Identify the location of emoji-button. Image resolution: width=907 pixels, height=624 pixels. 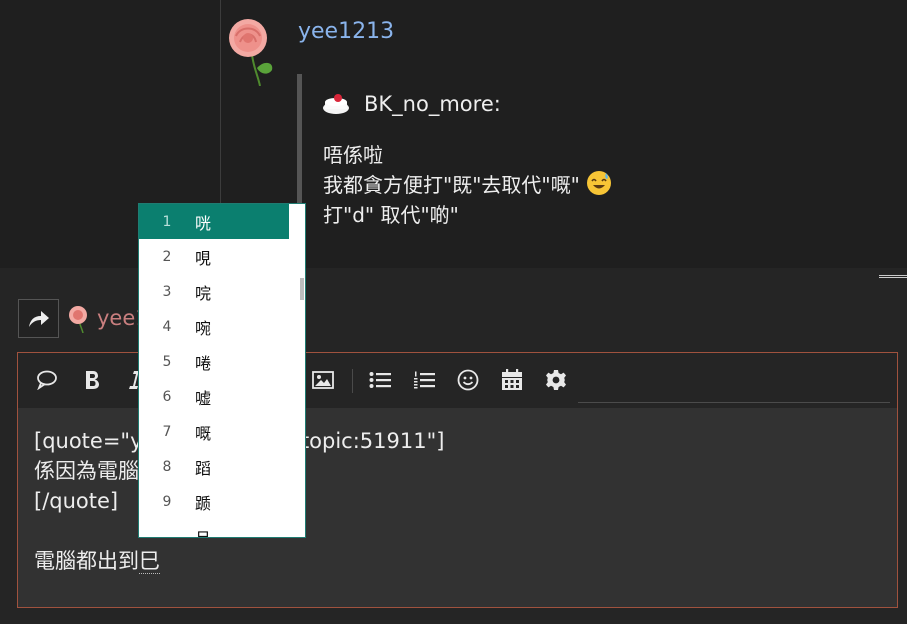
(468, 380).